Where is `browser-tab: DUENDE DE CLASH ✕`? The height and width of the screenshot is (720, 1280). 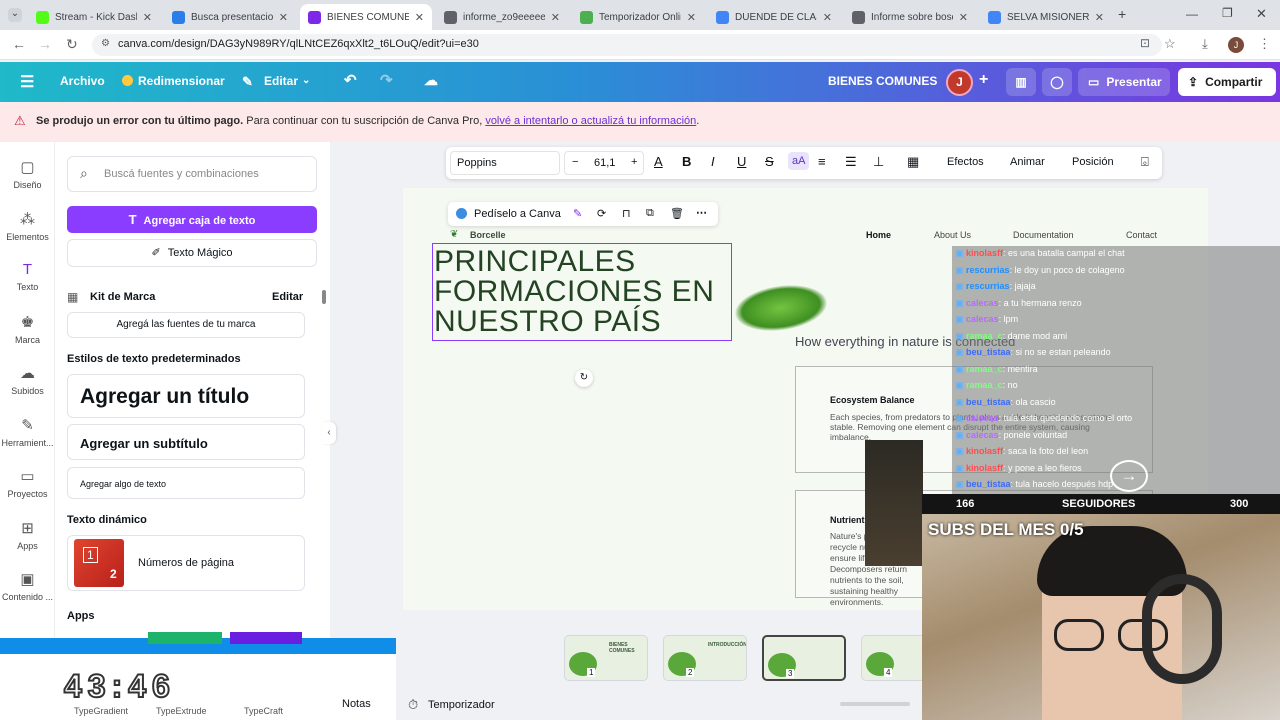 browser-tab: DUENDE DE CLASH ✕ is located at coordinates (774, 17).